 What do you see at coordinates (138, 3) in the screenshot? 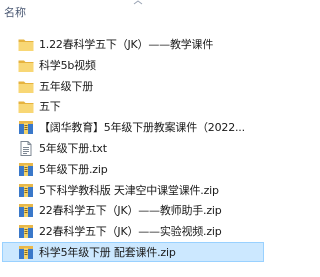
I see `sort-chevron-icon` at bounding box center [138, 3].